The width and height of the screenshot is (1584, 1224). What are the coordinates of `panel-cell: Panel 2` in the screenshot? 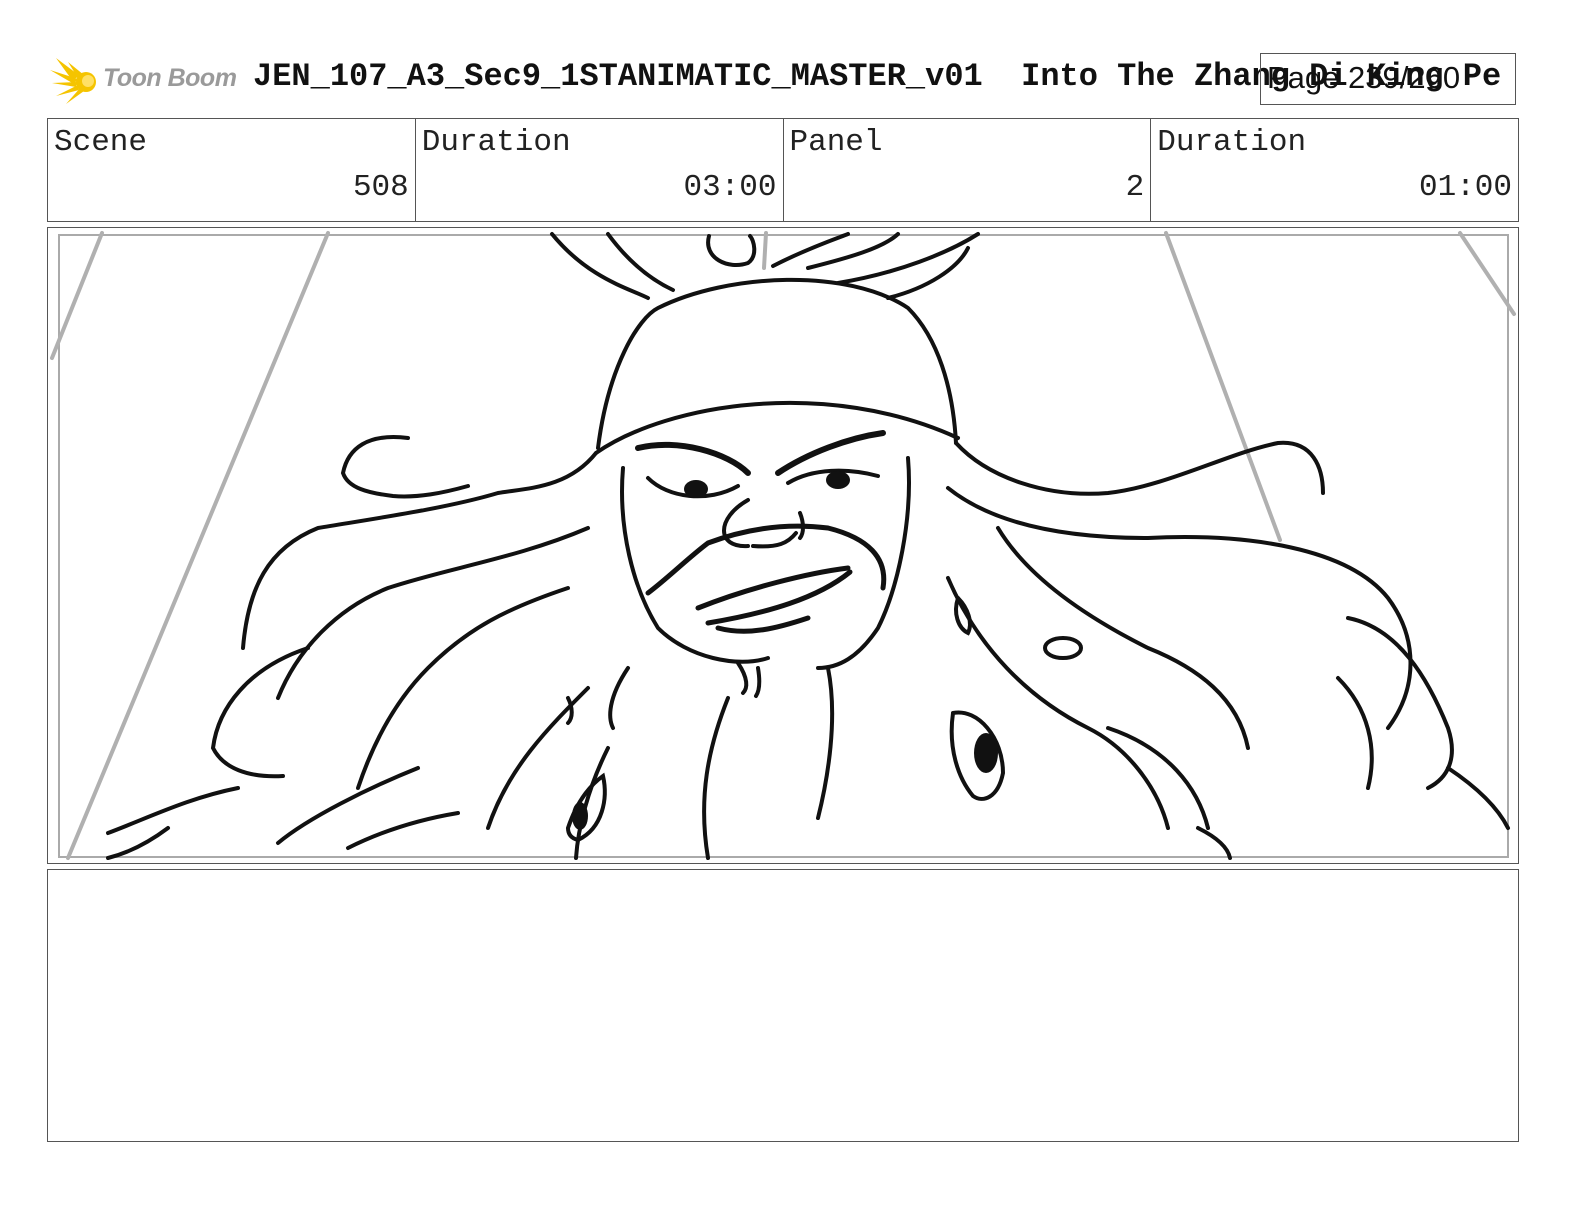 It's located at (968, 170).